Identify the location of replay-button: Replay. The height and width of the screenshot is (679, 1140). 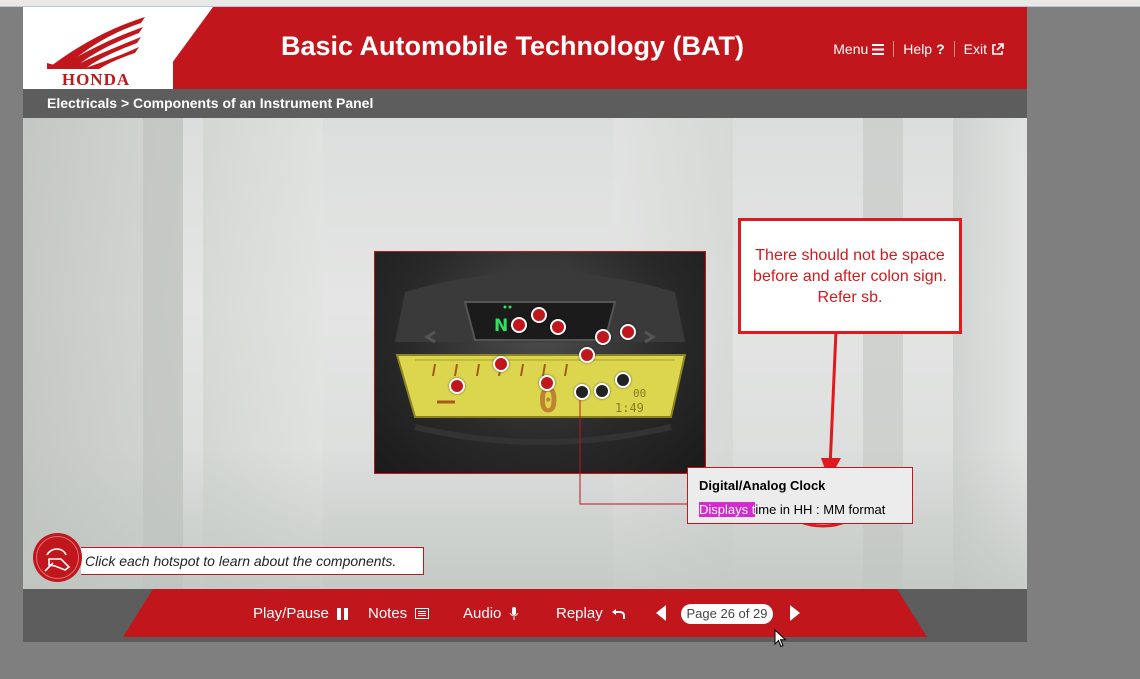
(591, 613).